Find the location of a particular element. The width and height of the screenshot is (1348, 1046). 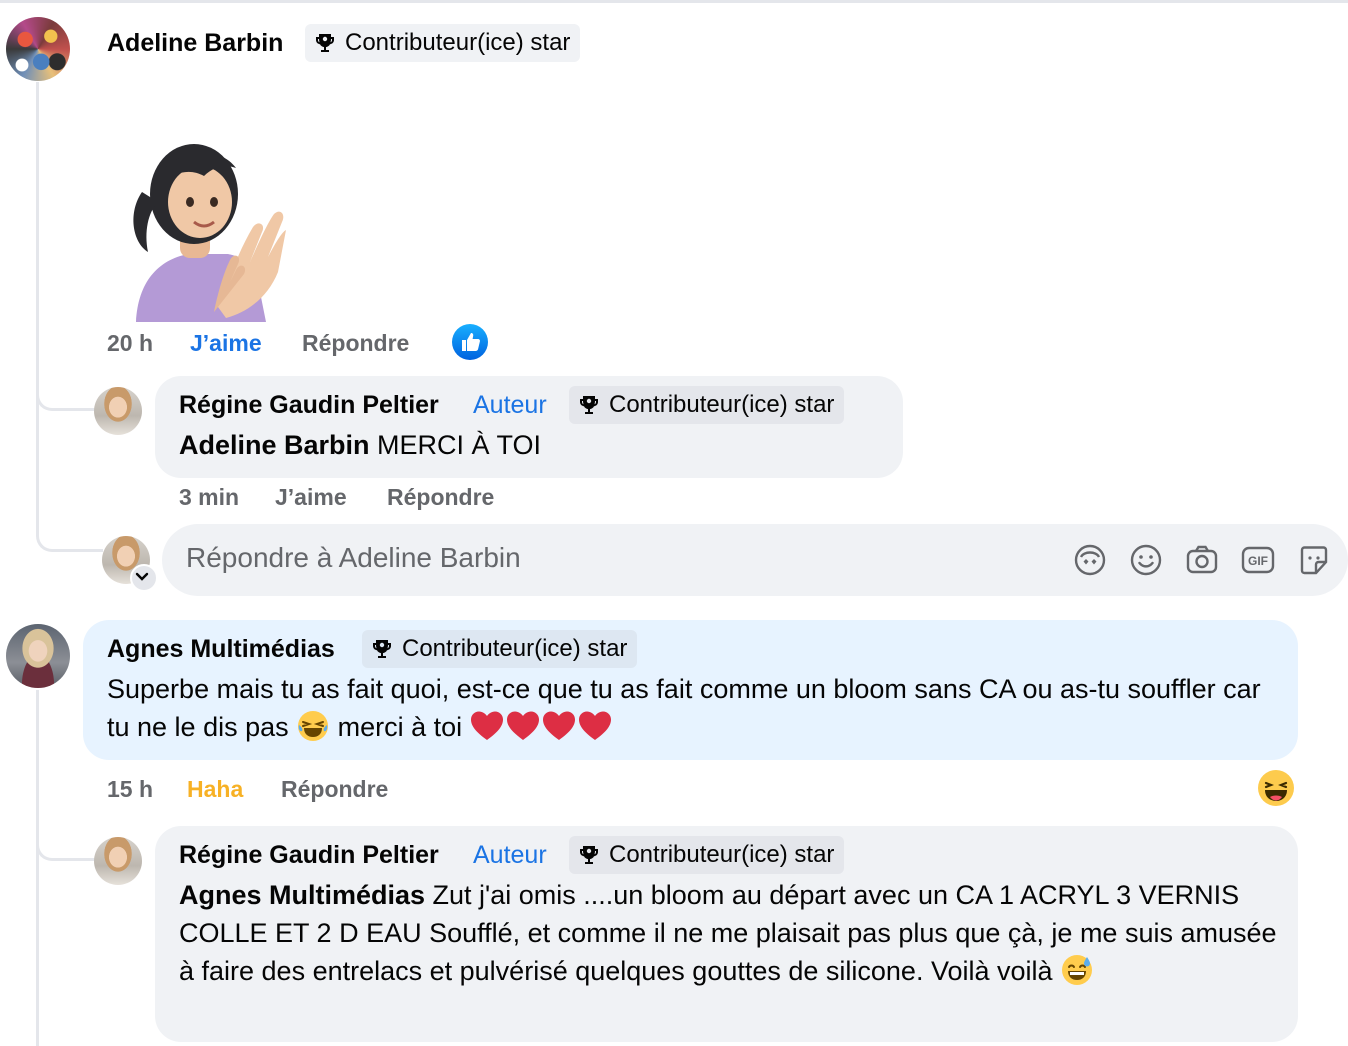

svg-text: GIF is located at coordinates (1258, 561).